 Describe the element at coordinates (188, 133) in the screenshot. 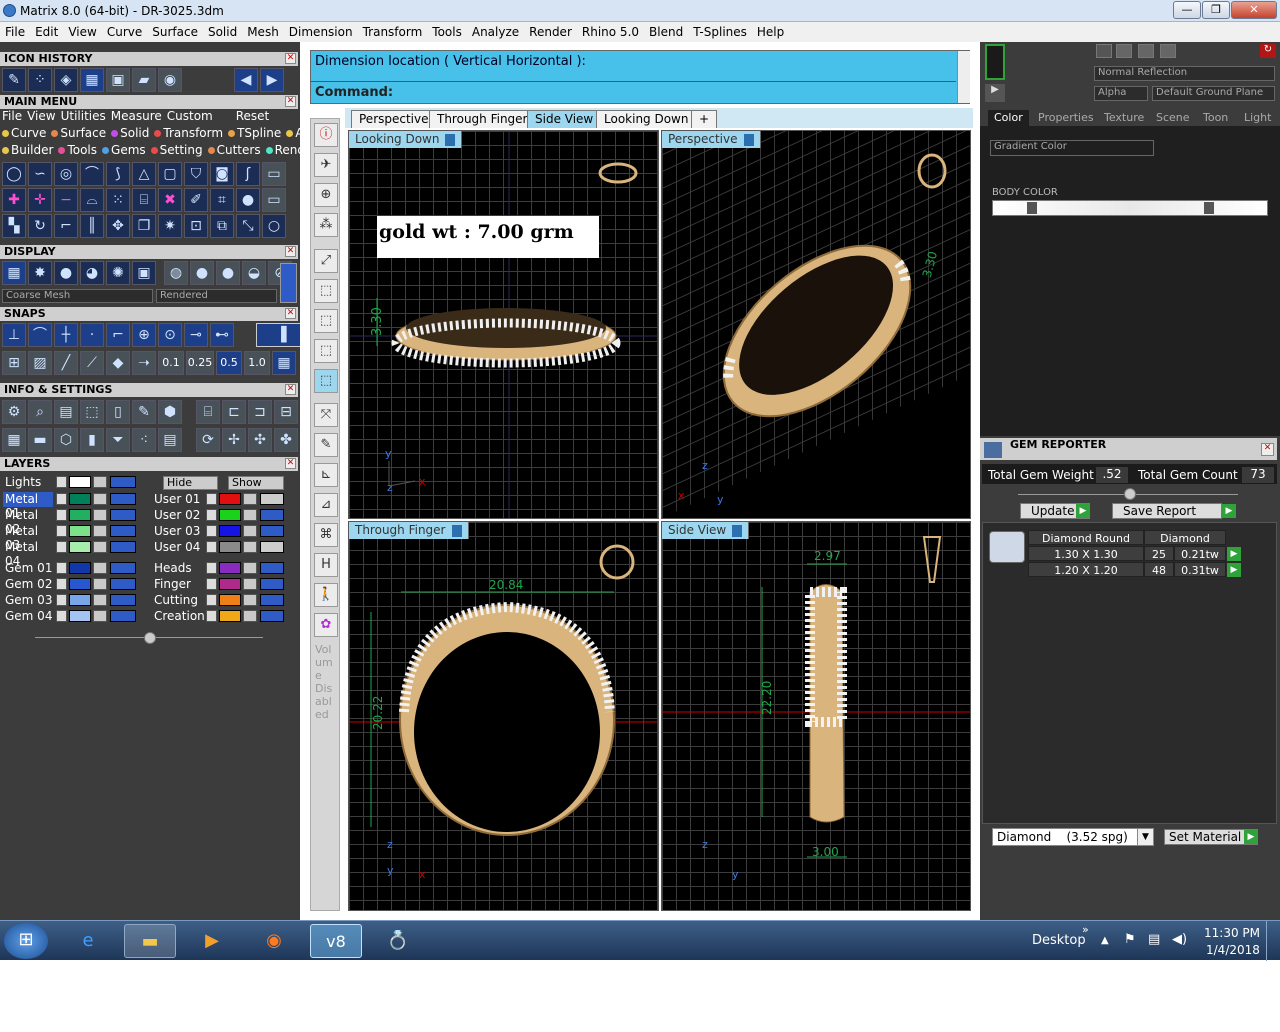

I see `mm-transform: Transform` at that location.